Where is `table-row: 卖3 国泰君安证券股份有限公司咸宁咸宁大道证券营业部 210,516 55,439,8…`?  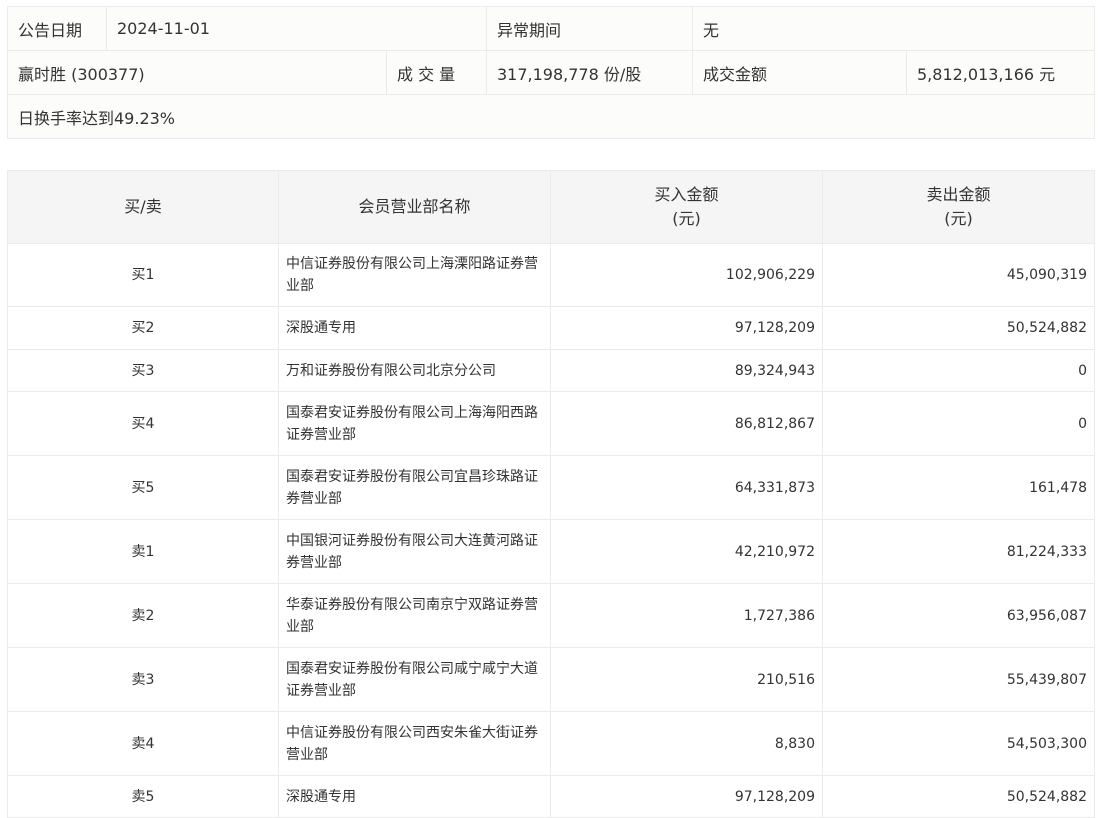
table-row: 卖3 国泰君安证券股份有限公司咸宁咸宁大道证券营业部 210,516 55,439,8… is located at coordinates (551, 679).